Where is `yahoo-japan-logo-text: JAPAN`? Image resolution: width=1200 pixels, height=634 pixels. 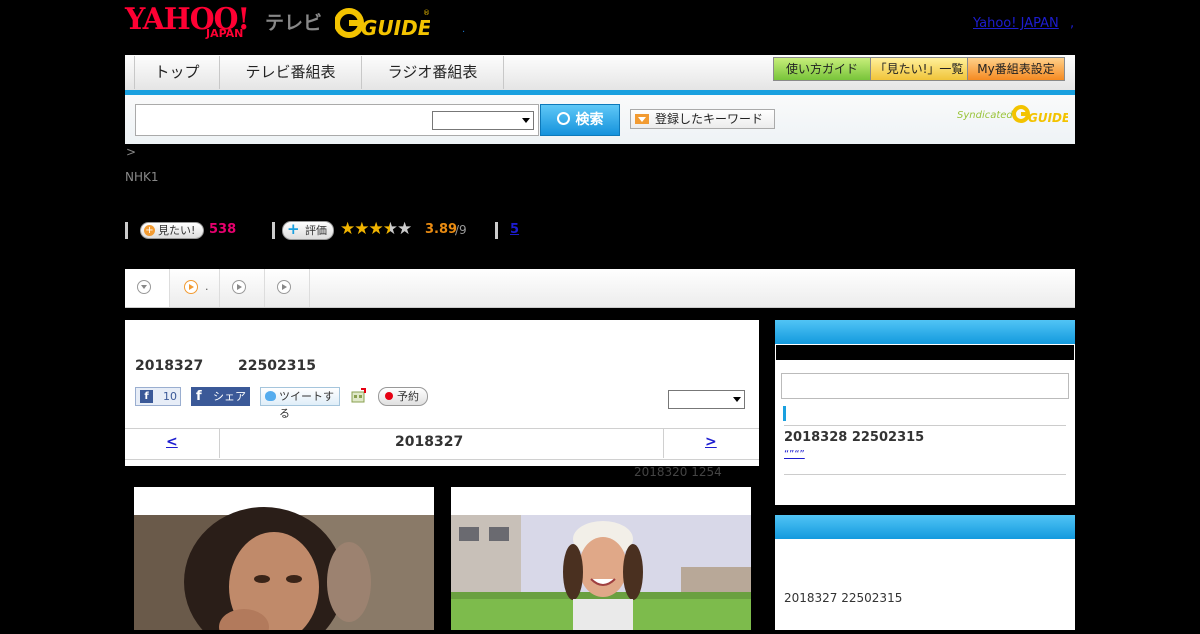
yahoo-japan-logo-text: JAPAN is located at coordinates (225, 33).